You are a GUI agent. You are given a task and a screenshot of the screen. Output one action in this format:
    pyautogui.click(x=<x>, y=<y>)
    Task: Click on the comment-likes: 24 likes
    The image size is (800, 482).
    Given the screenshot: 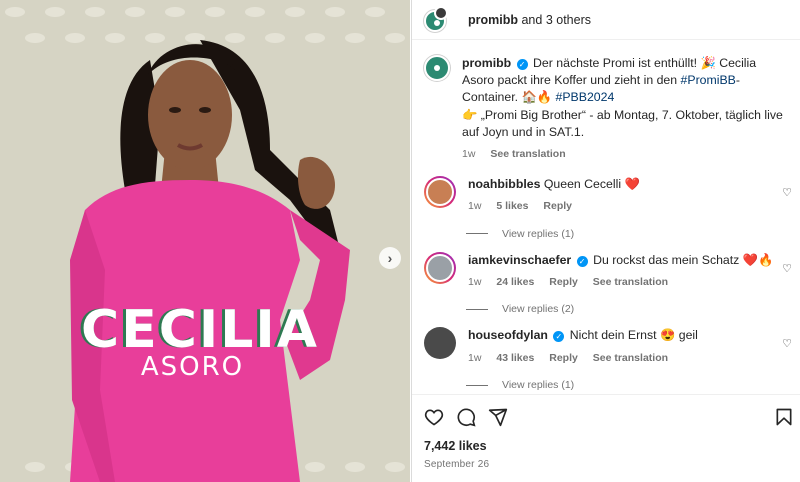 What is the action you would take?
    pyautogui.click(x=515, y=282)
    